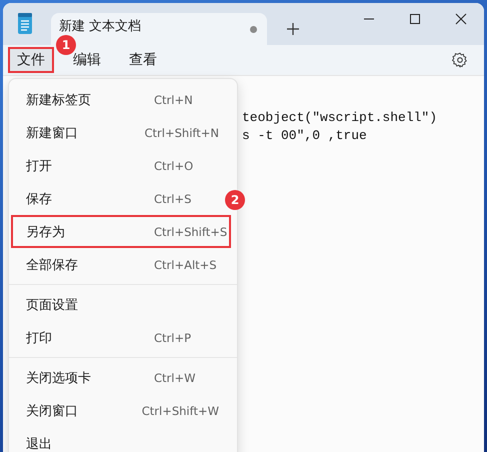  What do you see at coordinates (143, 60) in the screenshot?
I see `menu-item: 查看` at bounding box center [143, 60].